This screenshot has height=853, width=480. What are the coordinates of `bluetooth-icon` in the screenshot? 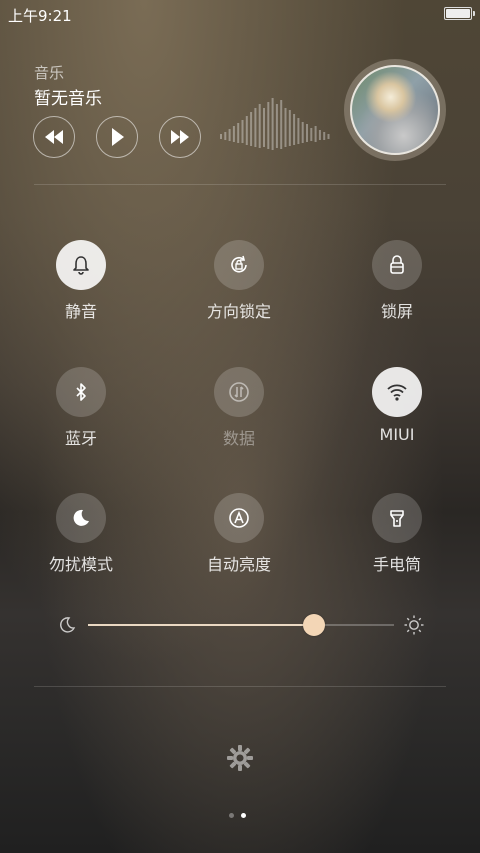 It's located at (81, 392).